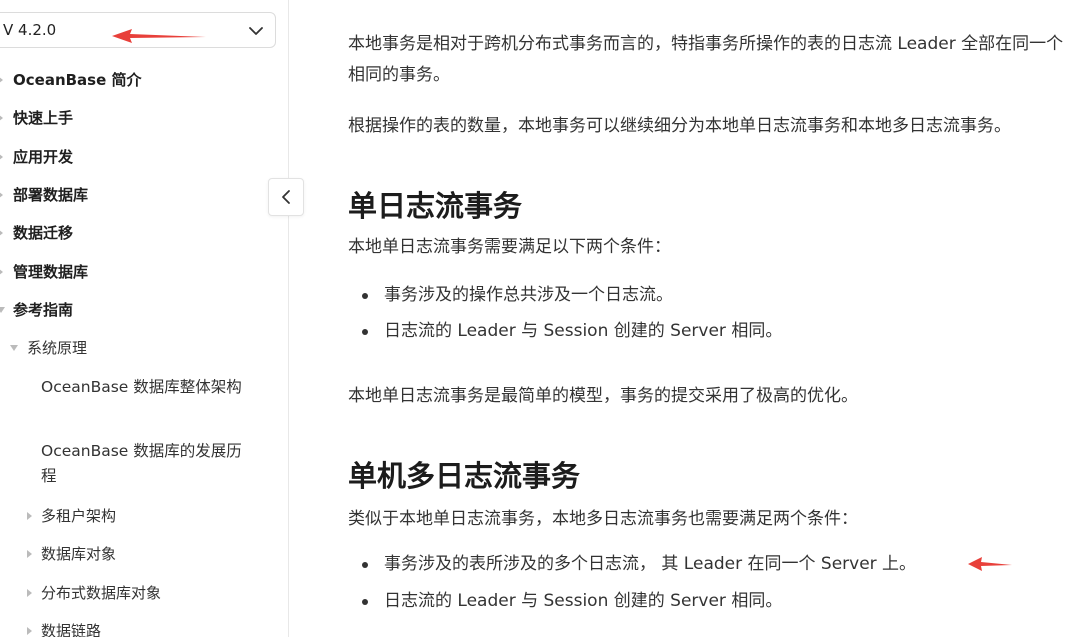 The image size is (1092, 637). I want to click on sidebar-item-label: 分布式数据库对象, so click(101, 593).